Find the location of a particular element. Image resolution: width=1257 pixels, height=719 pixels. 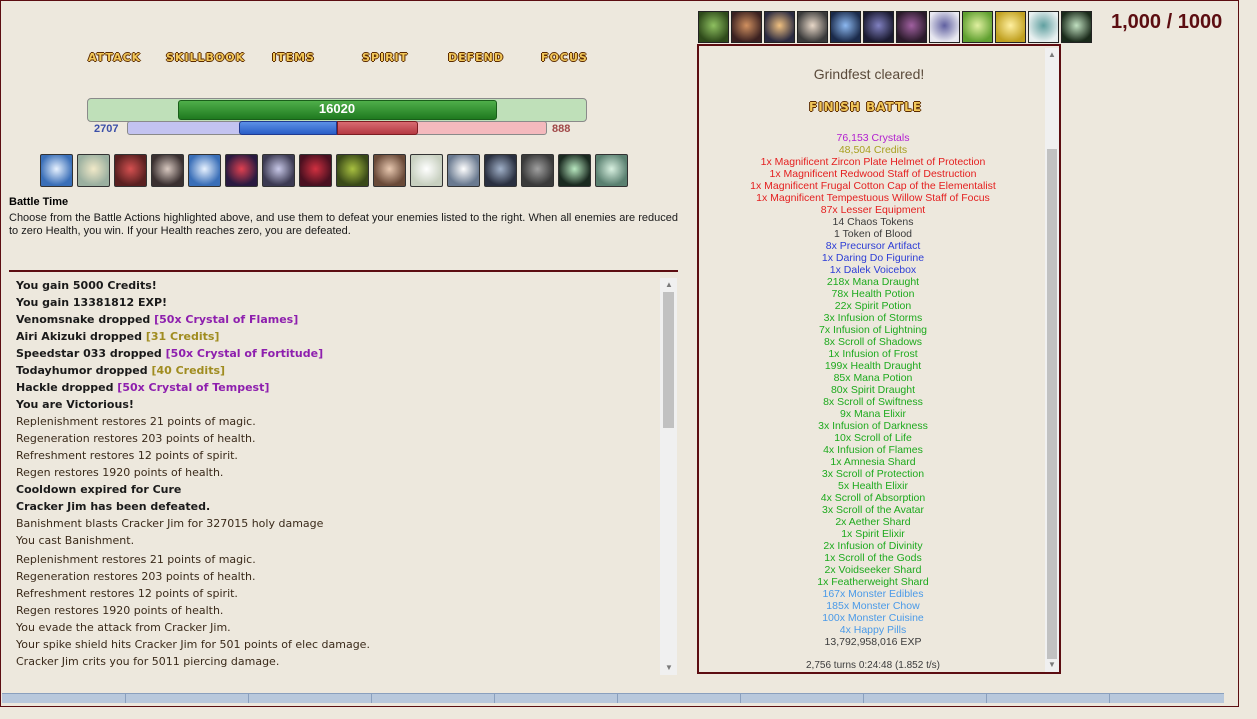

log-entry: Regen restores 1920 points of health. is located at coordinates (120, 610).